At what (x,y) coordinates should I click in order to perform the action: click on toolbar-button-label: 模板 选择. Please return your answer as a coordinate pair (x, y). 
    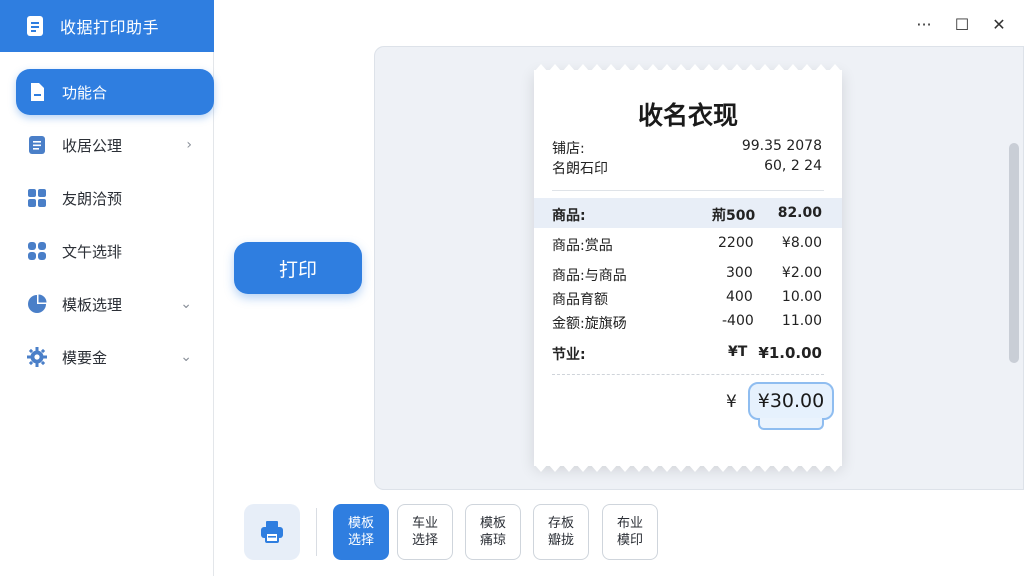
    Looking at the image, I should click on (360, 532).